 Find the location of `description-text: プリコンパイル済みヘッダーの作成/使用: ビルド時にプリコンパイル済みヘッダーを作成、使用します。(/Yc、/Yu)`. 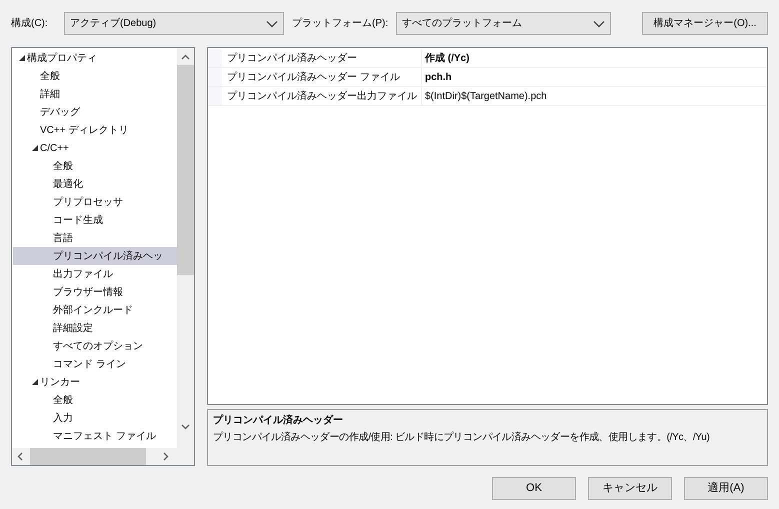

description-text: プリコンパイル済みヘッダーの作成/使用: ビルド時にプリコンパイル済みヘッダーを作成、使用します。(/Yc、/Yu) is located at coordinates (462, 437).